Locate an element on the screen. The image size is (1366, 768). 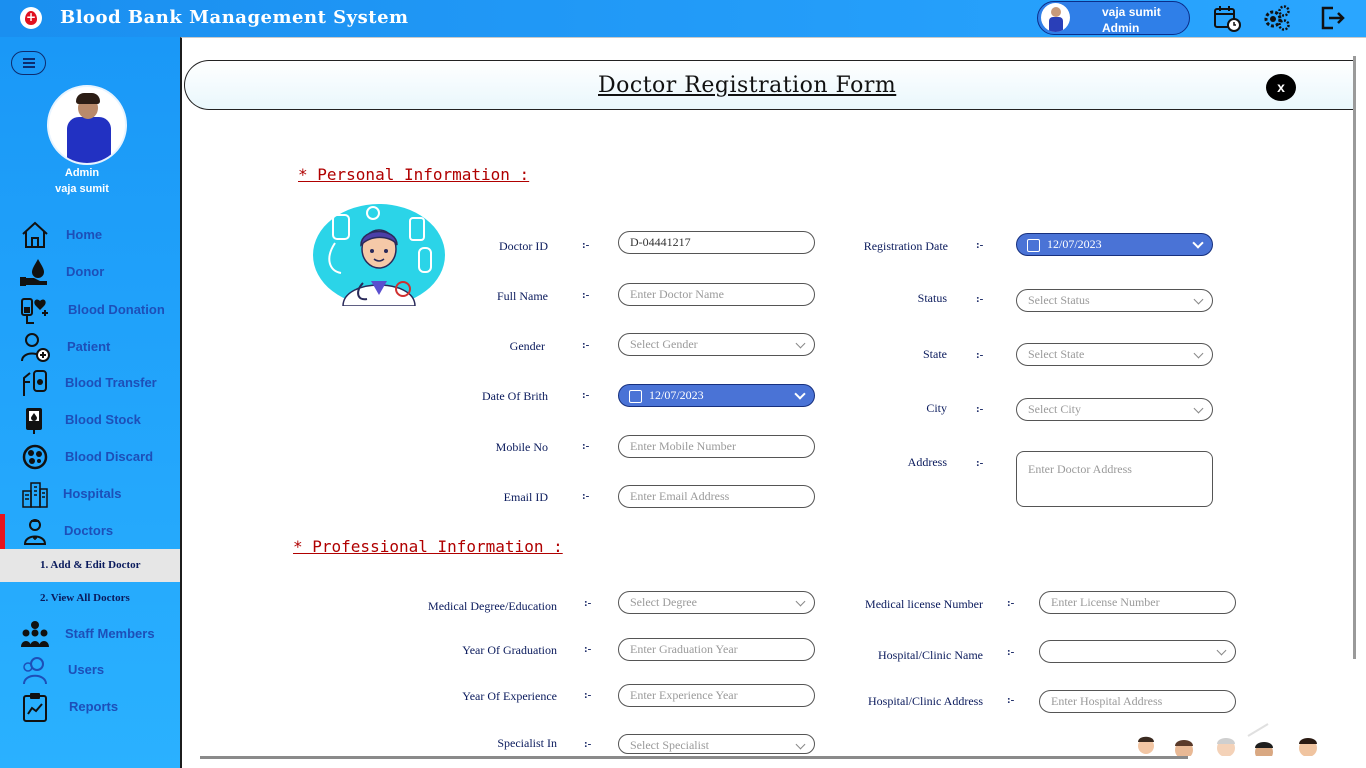
sidebar-item-label: Blood Stock is located at coordinates (103, 419).